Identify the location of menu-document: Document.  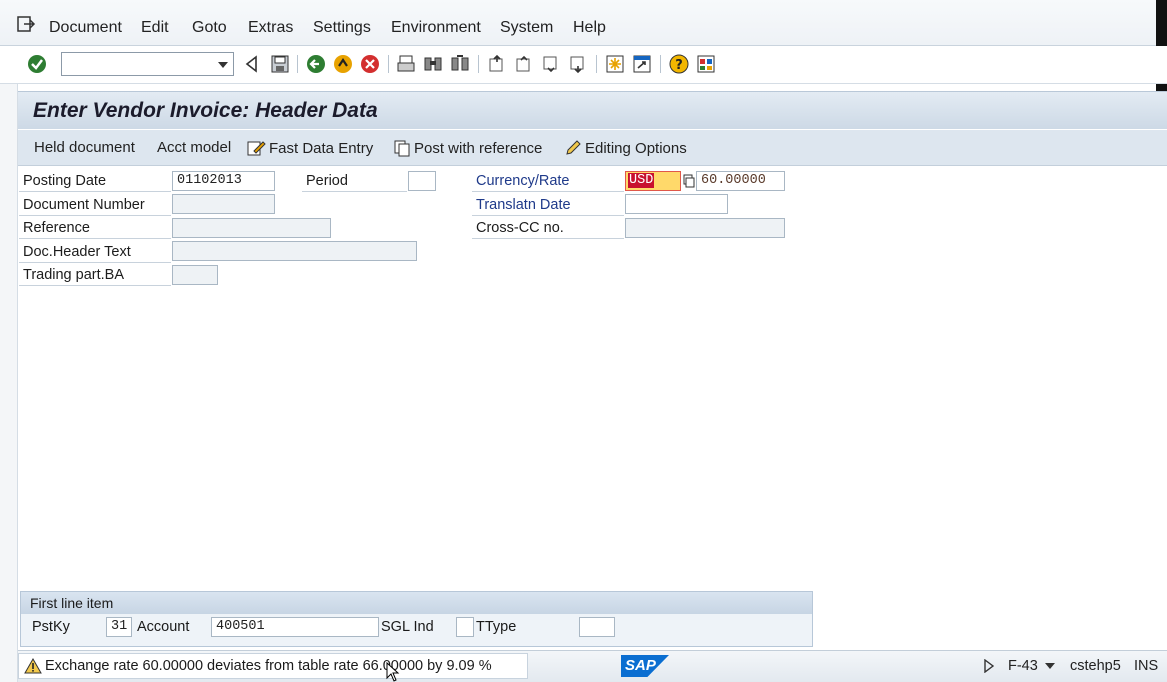
(85, 28).